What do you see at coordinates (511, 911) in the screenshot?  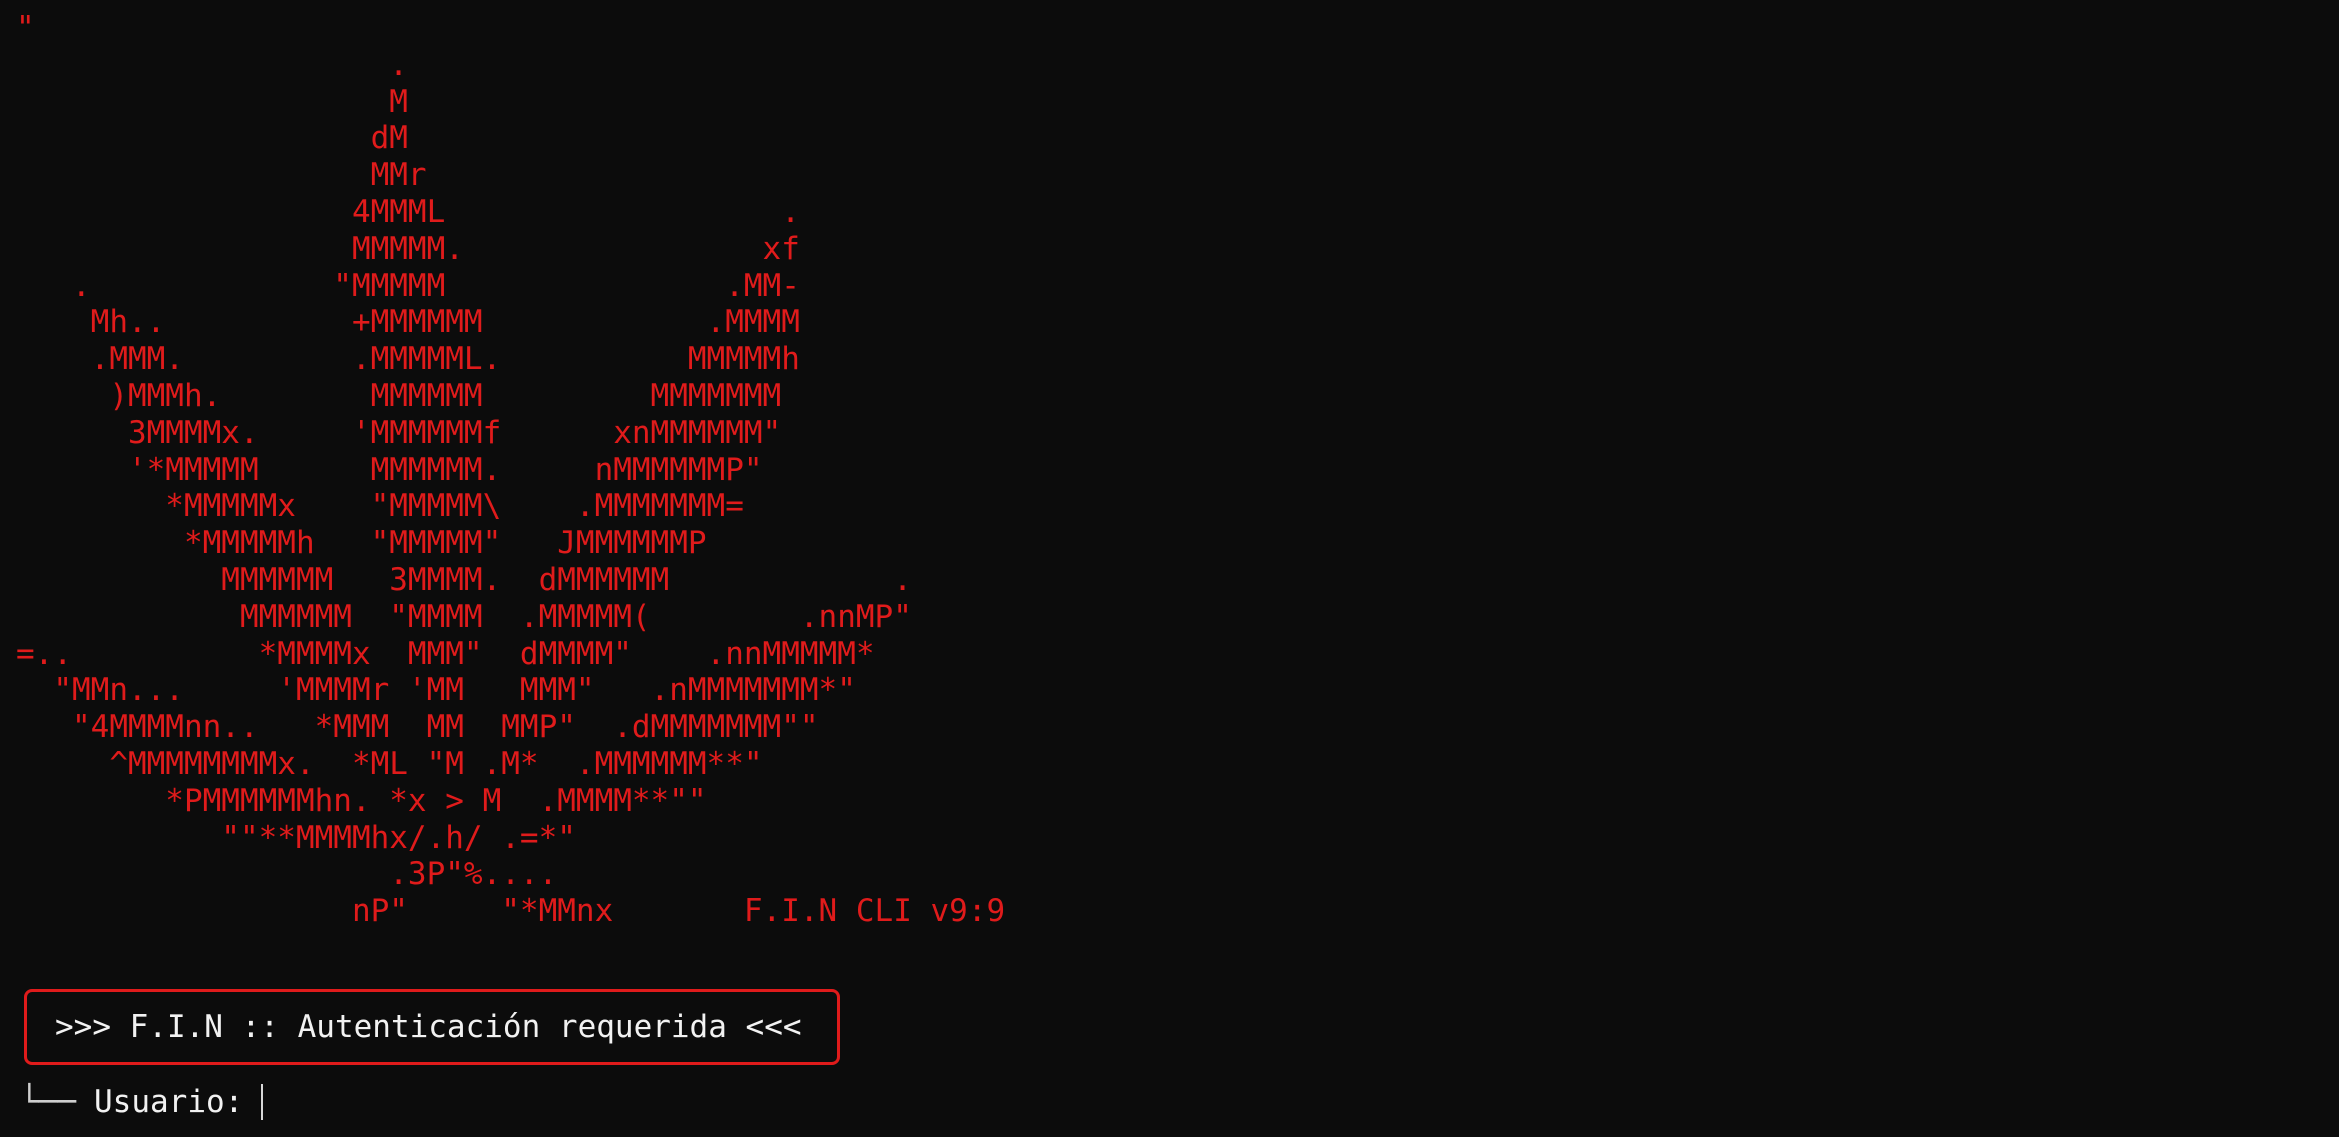 I see `banner-line: nP" "*MMnx F.I.N CLI v9:9` at bounding box center [511, 911].